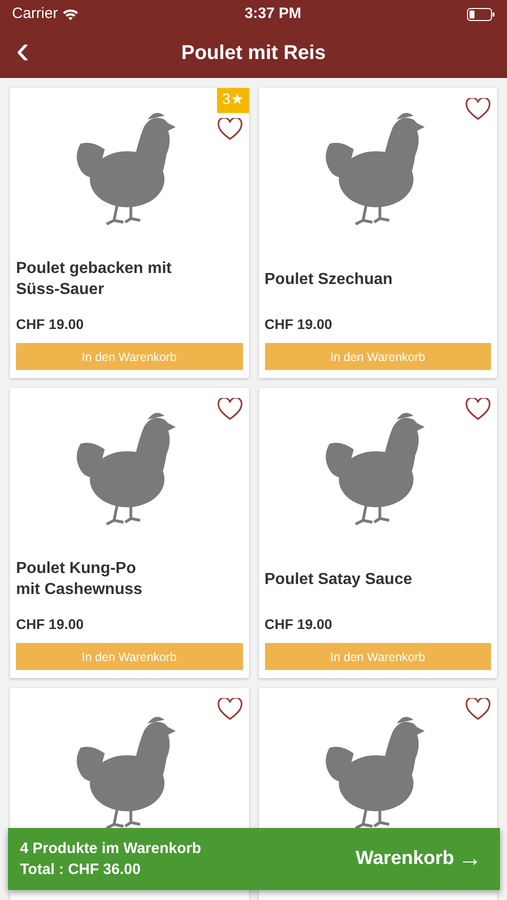  Describe the element at coordinates (339, 580) in the screenshot. I see `product-name: Poulet Satay Sauce` at that location.